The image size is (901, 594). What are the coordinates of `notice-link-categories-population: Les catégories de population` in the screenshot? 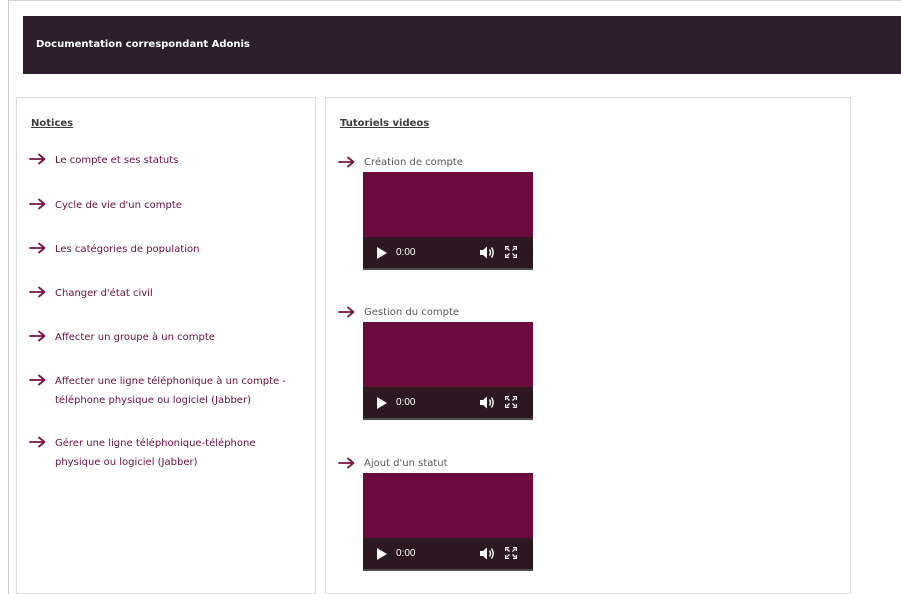 It's located at (166, 249).